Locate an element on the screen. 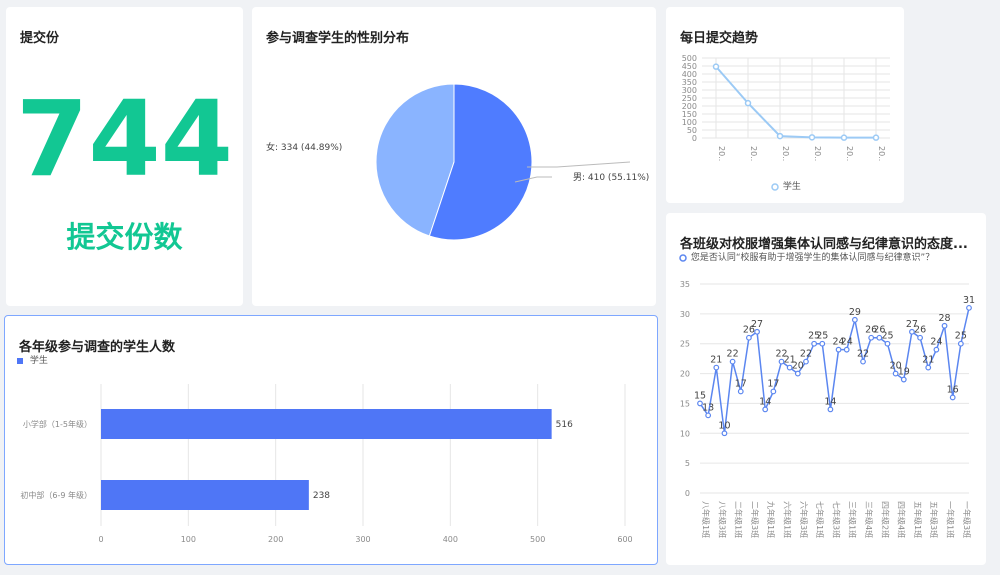 The width and height of the screenshot is (1000, 575). x-tick-label: 400 is located at coordinates (450, 539).